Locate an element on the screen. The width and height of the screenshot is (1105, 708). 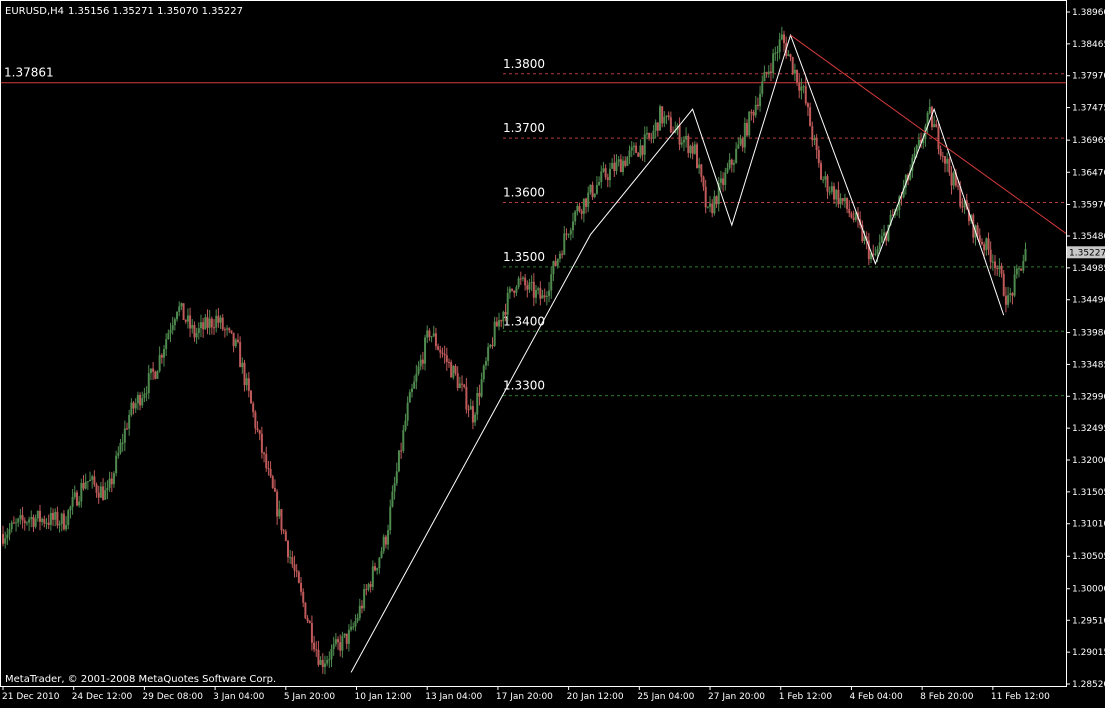
price-axis-label: 1.35480 is located at coordinates (1088, 237).